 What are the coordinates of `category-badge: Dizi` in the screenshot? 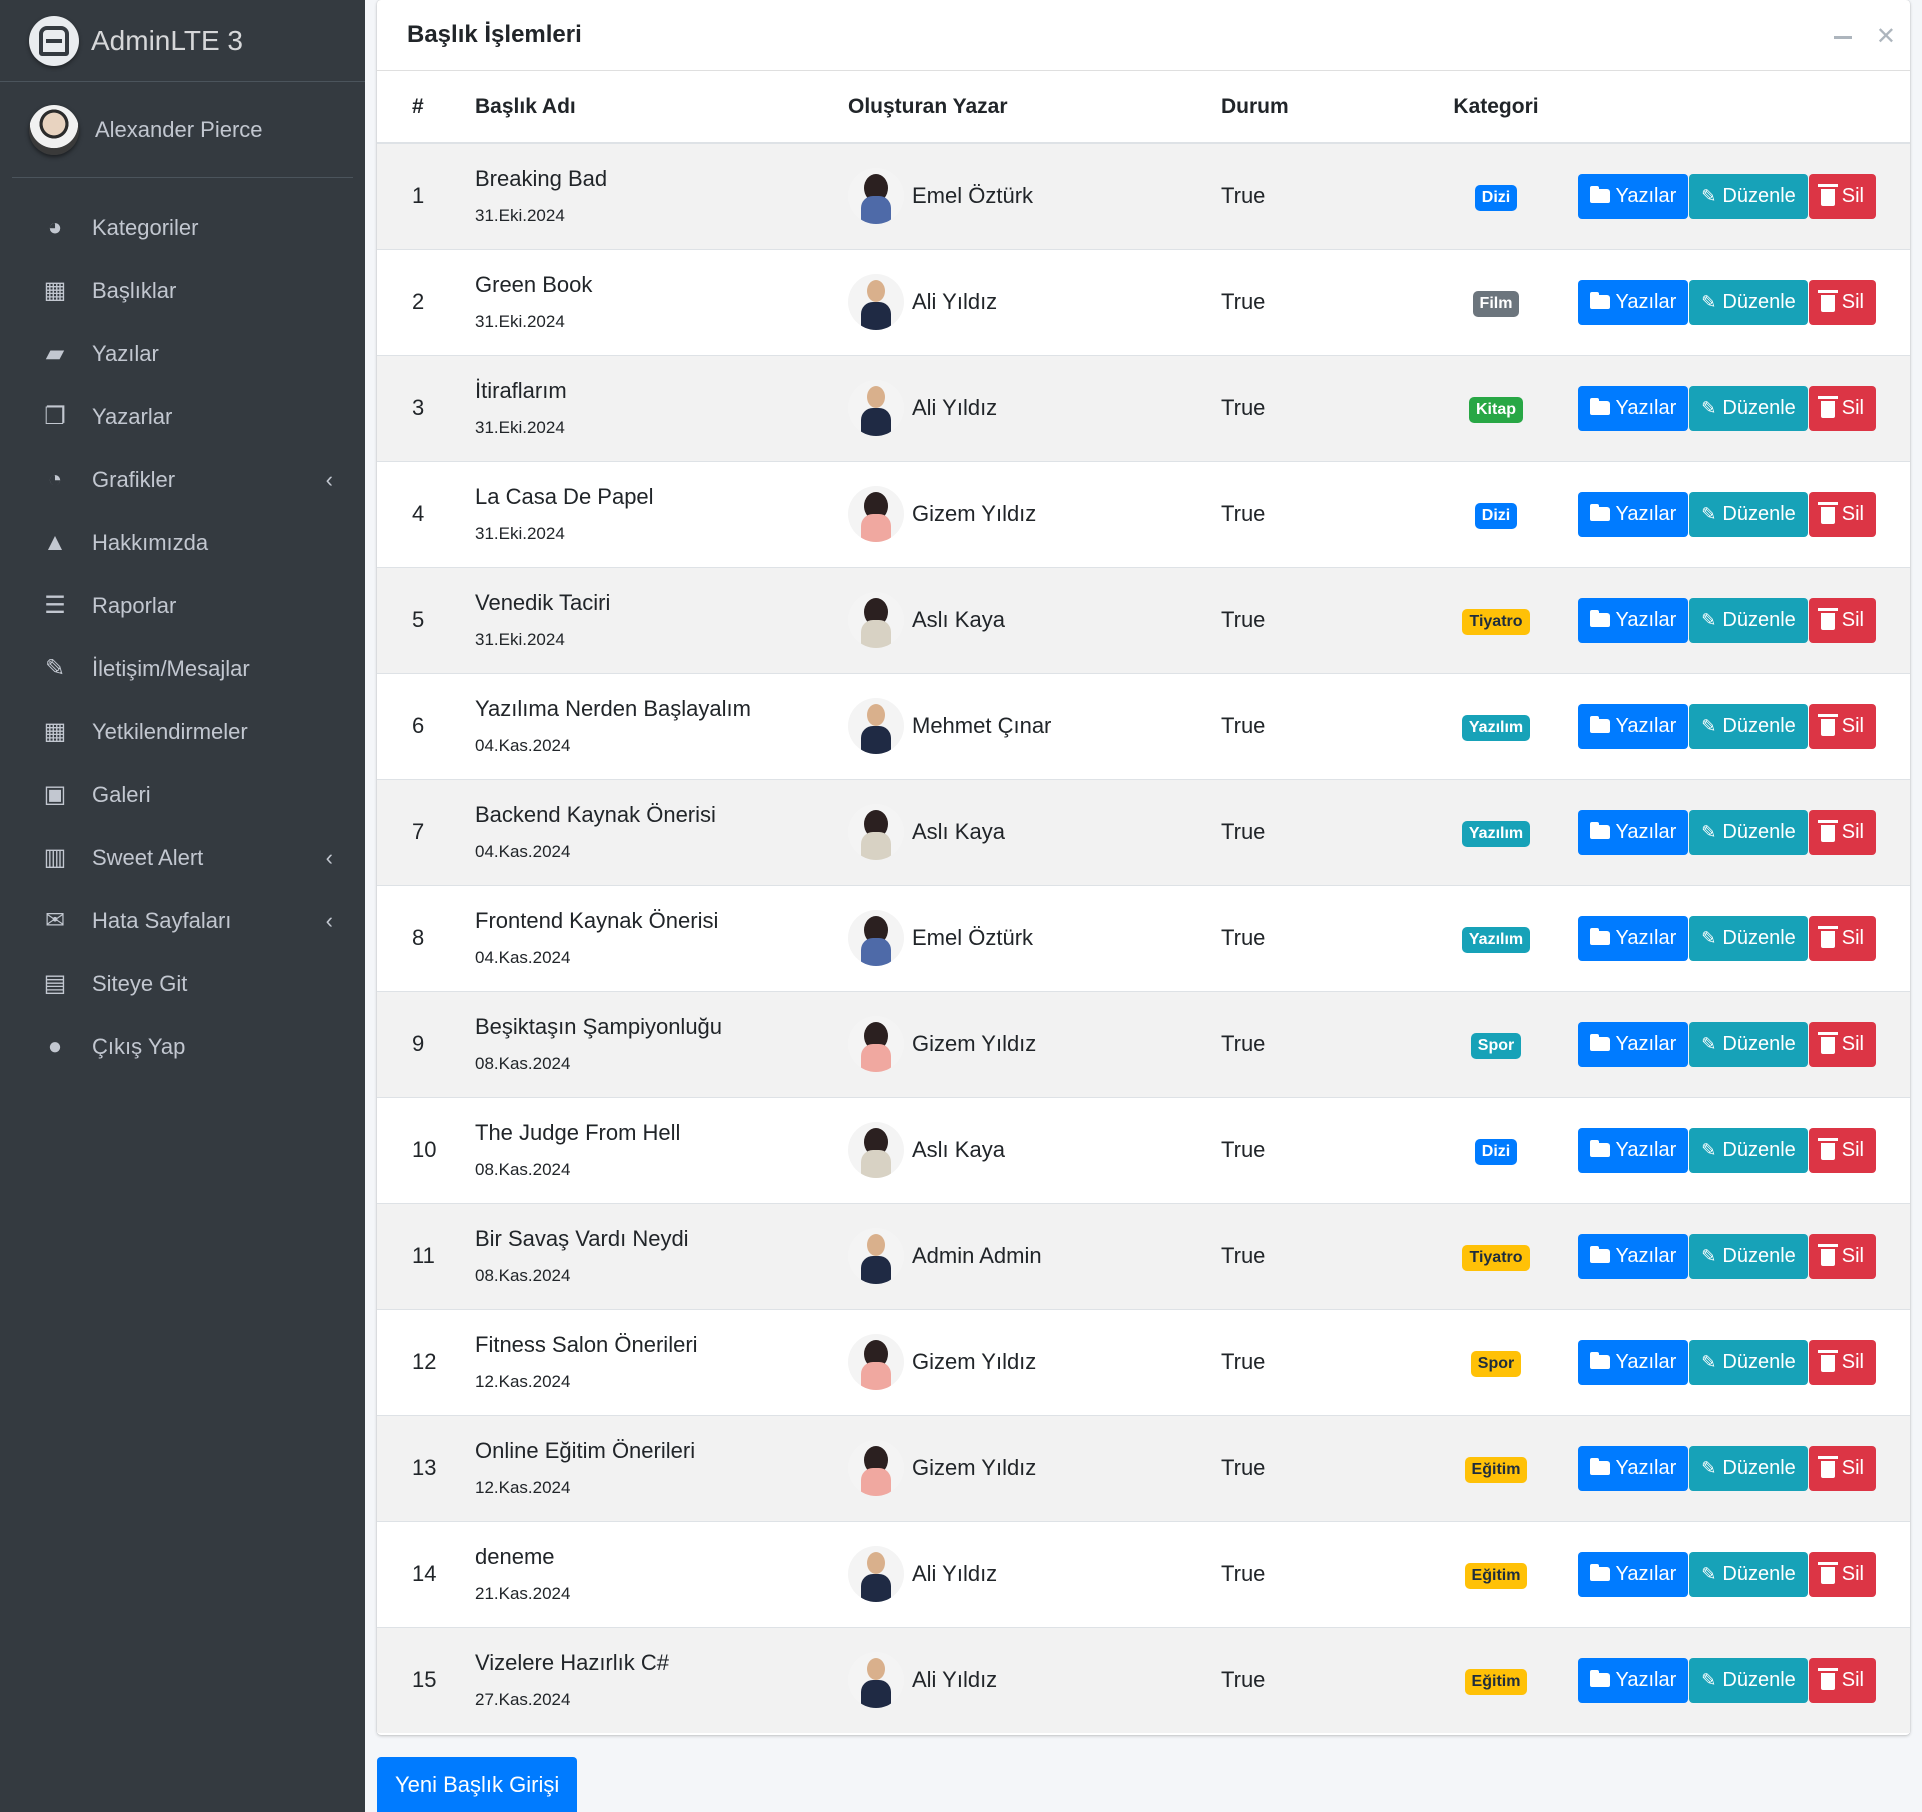 It's located at (1496, 197).